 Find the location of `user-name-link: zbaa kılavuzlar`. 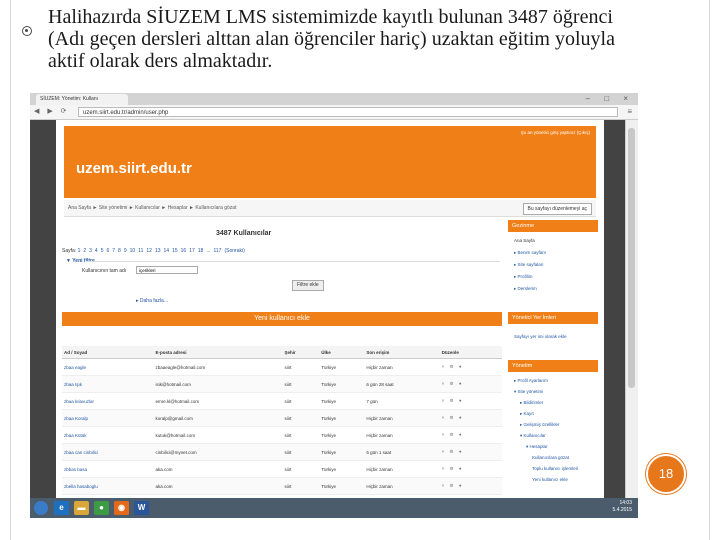

user-name-link: zbaa kılavuzlar is located at coordinates (108, 401).